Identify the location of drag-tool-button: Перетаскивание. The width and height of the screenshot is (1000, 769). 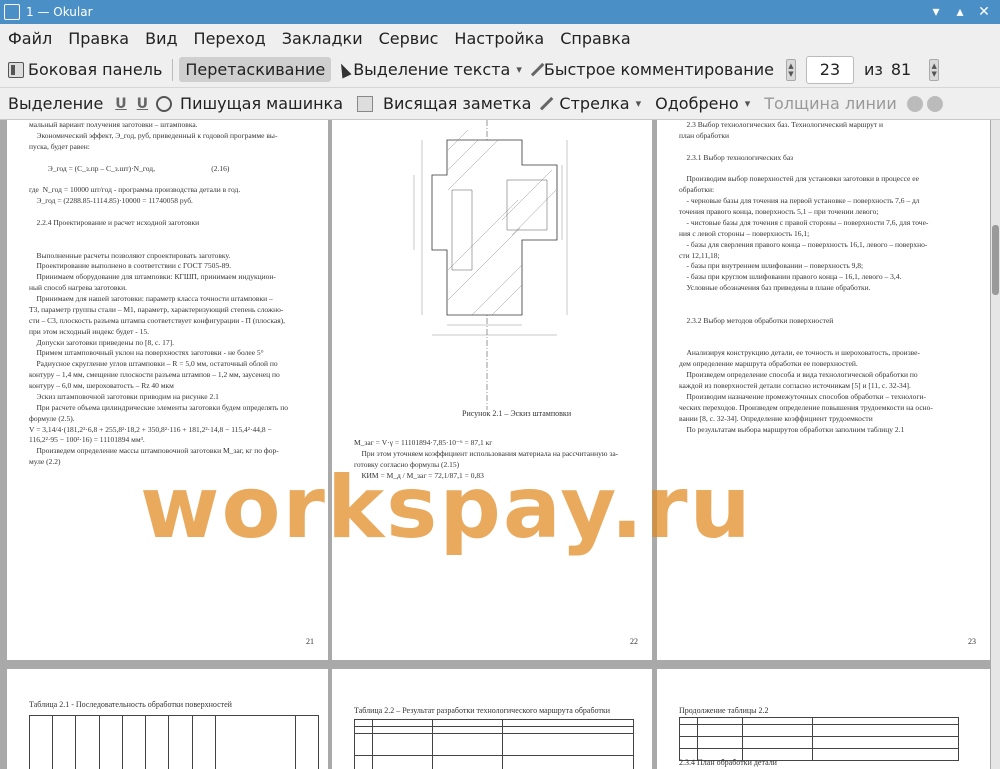
(255, 69).